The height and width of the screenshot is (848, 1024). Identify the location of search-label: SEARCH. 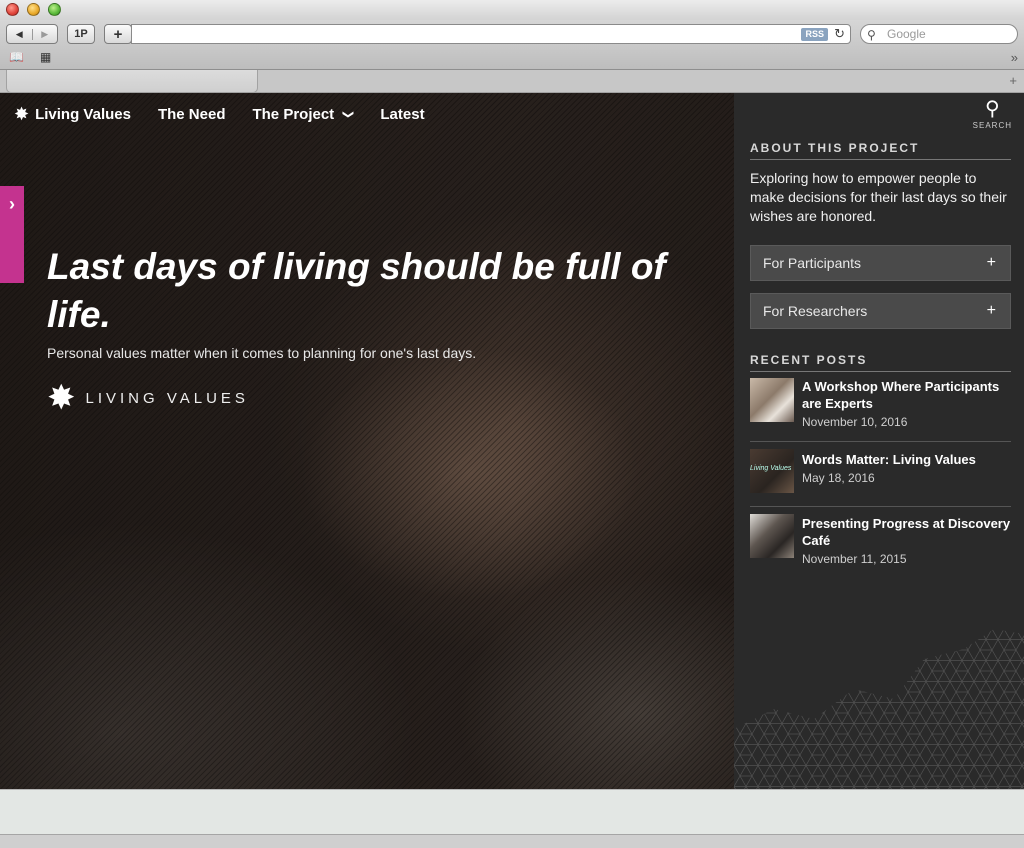
(992, 125).